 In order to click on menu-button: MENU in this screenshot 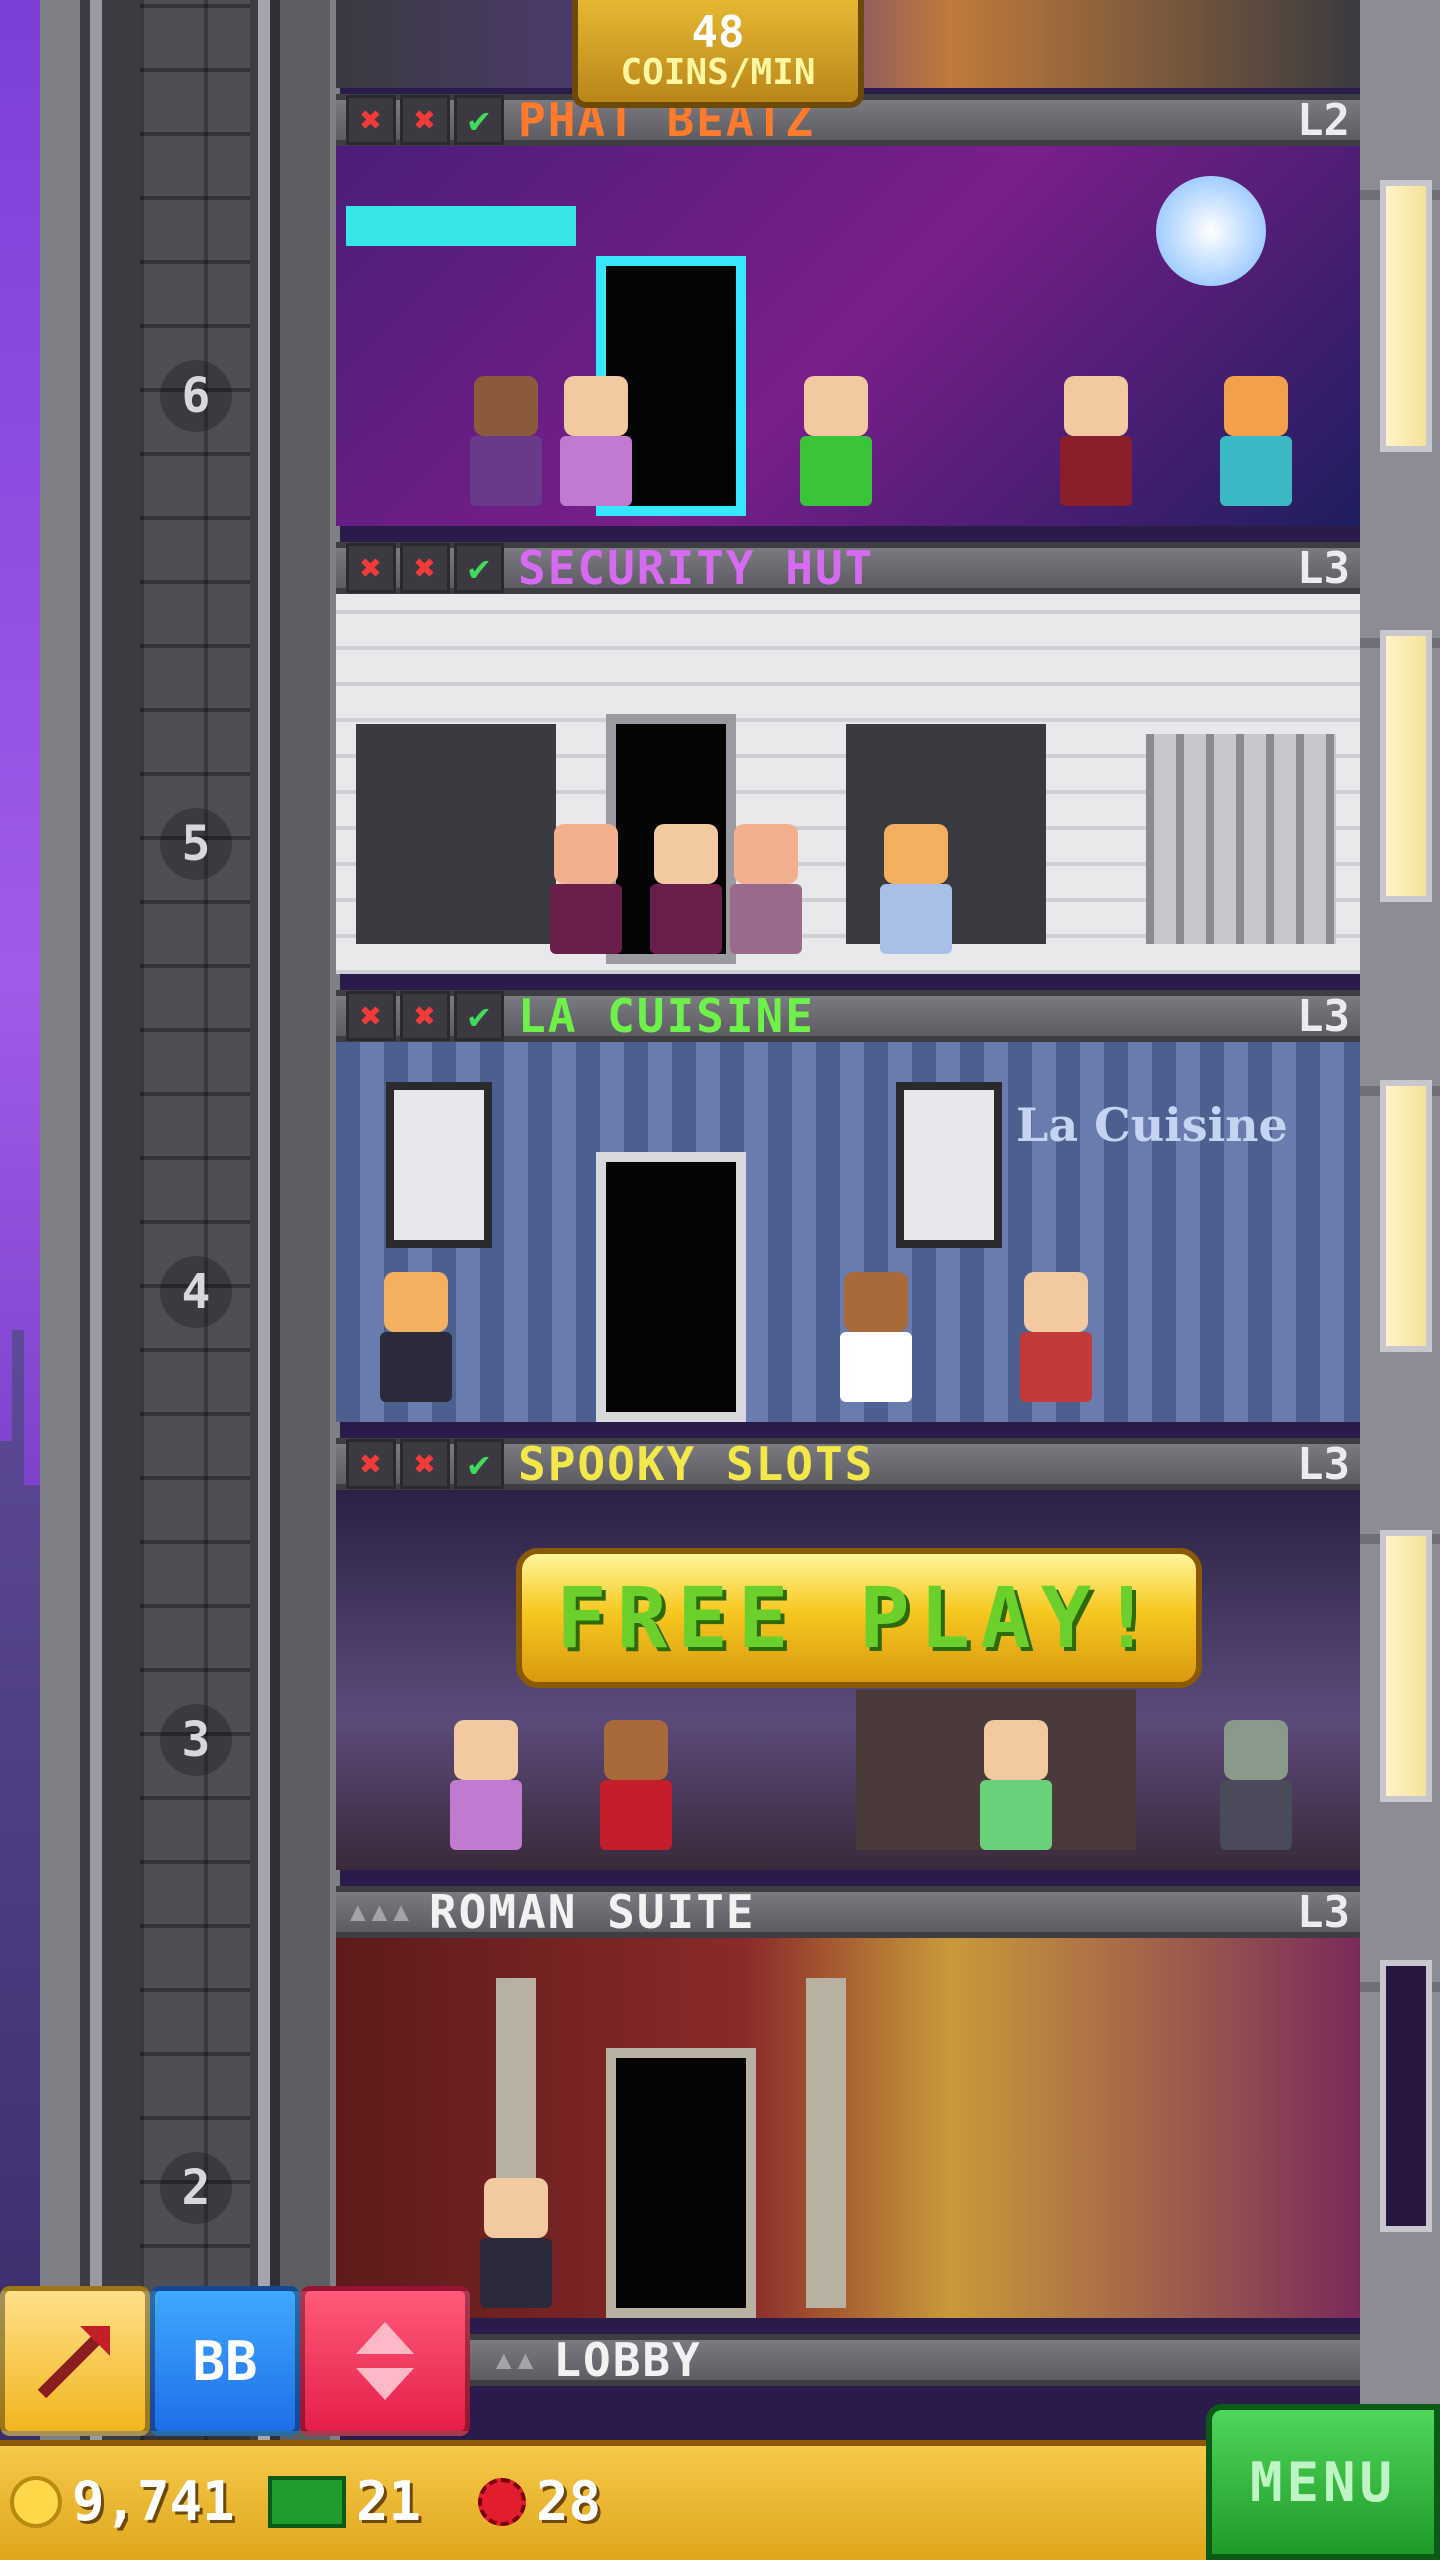, I will do `click(1323, 2482)`.